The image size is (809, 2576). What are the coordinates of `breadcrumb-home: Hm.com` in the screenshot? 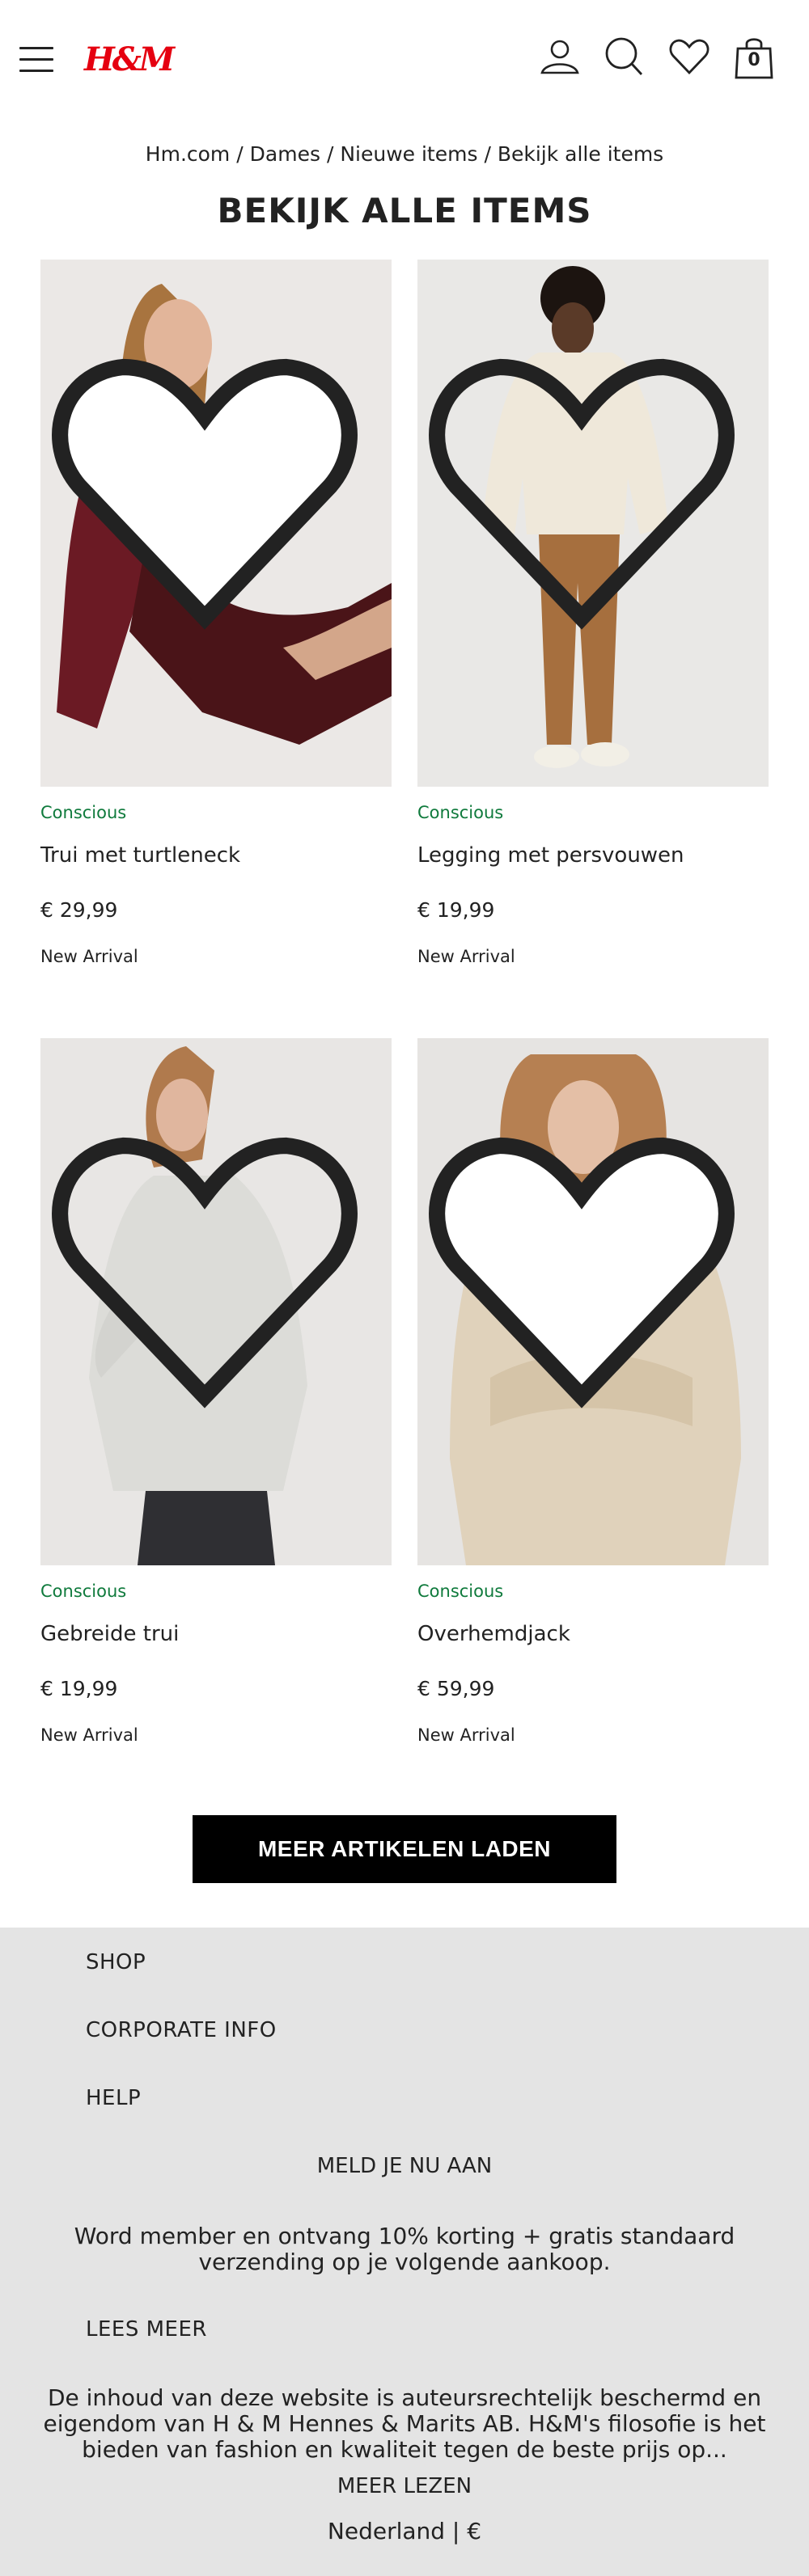 It's located at (189, 154).